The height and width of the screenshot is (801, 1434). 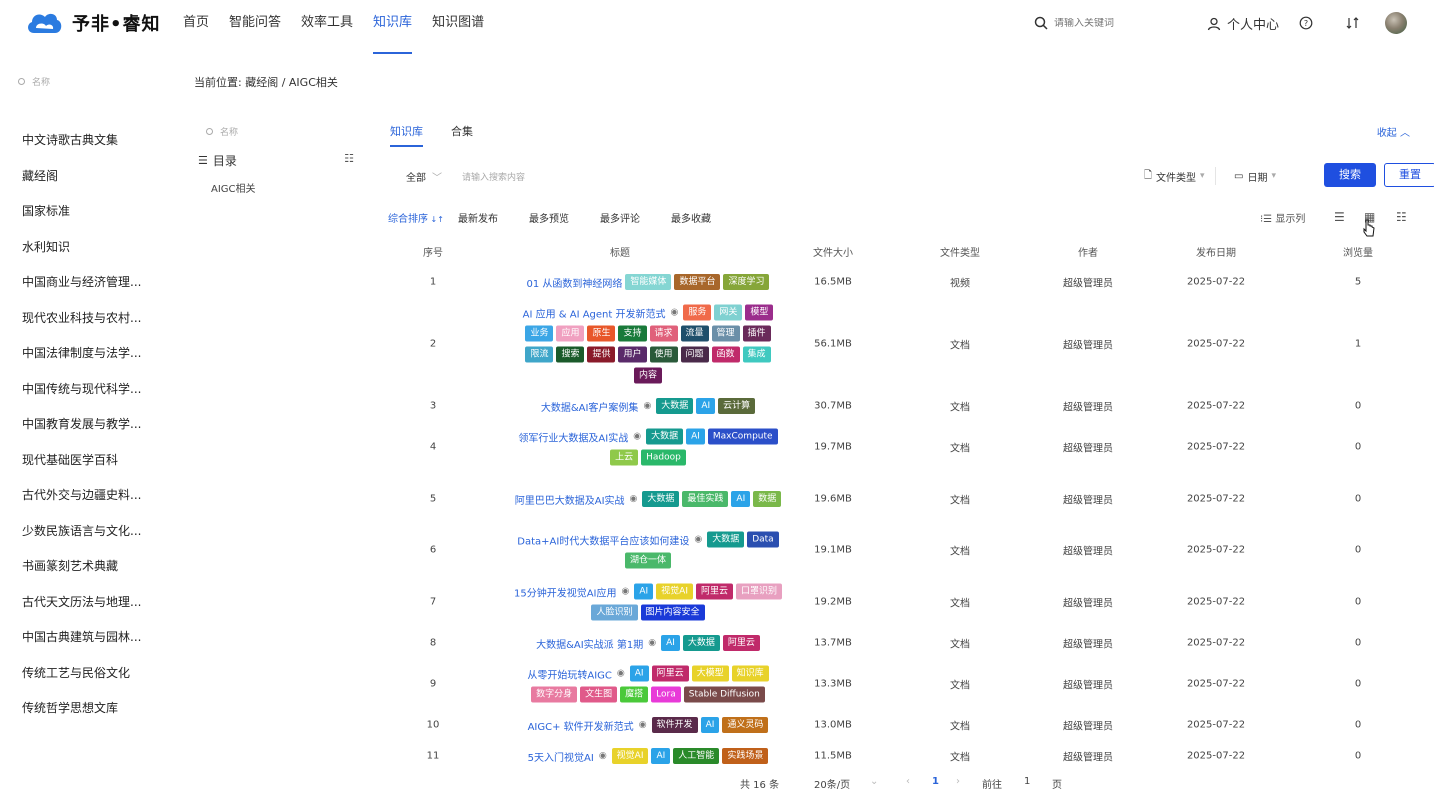 I want to click on sidebar-item: 国家标准, so click(x=102, y=211).